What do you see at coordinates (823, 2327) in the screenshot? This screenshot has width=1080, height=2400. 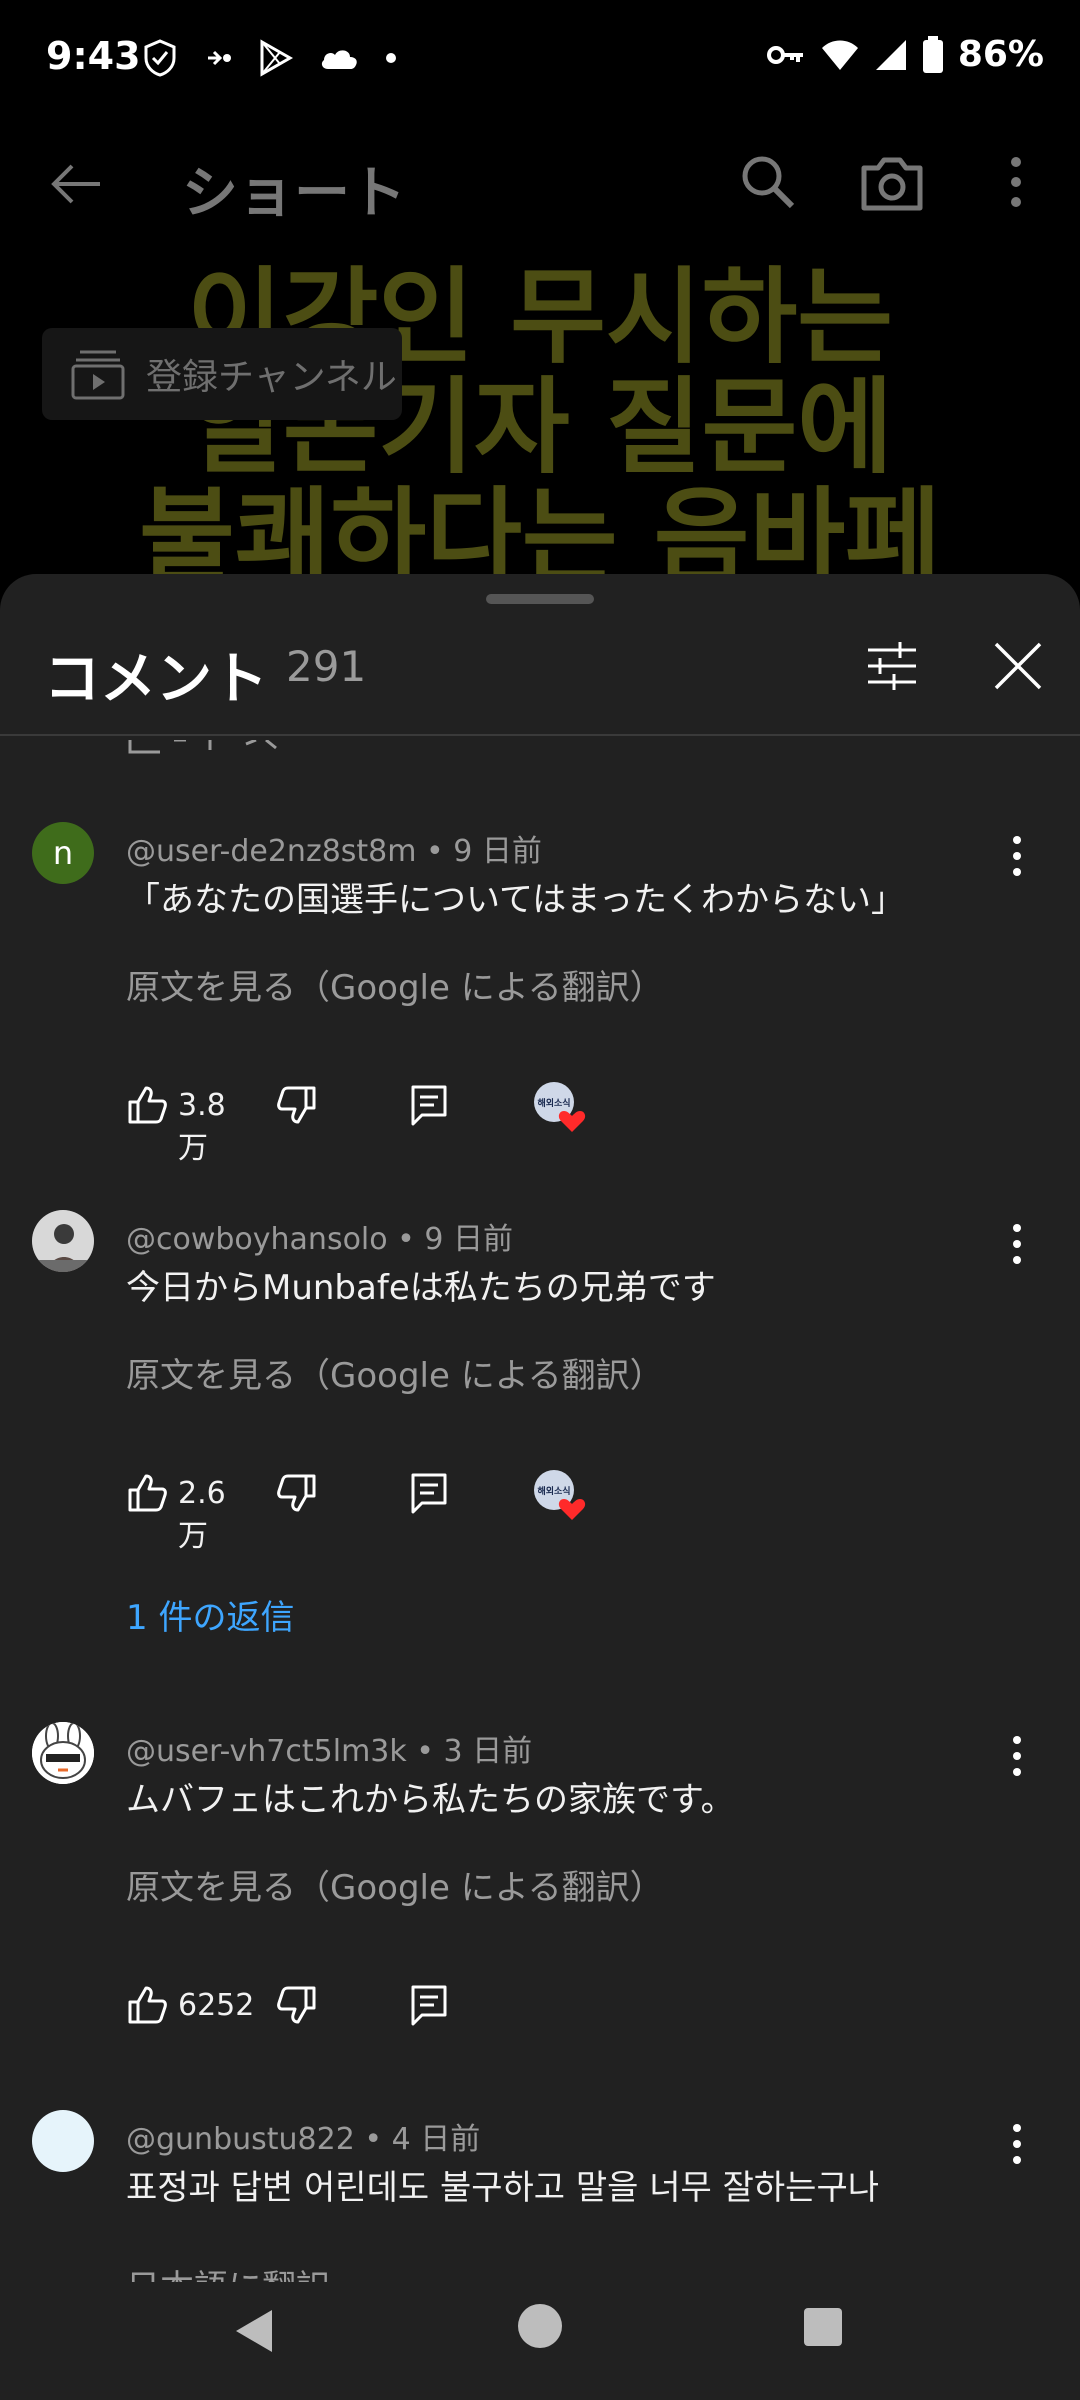 I see `nav-recents-icon` at bounding box center [823, 2327].